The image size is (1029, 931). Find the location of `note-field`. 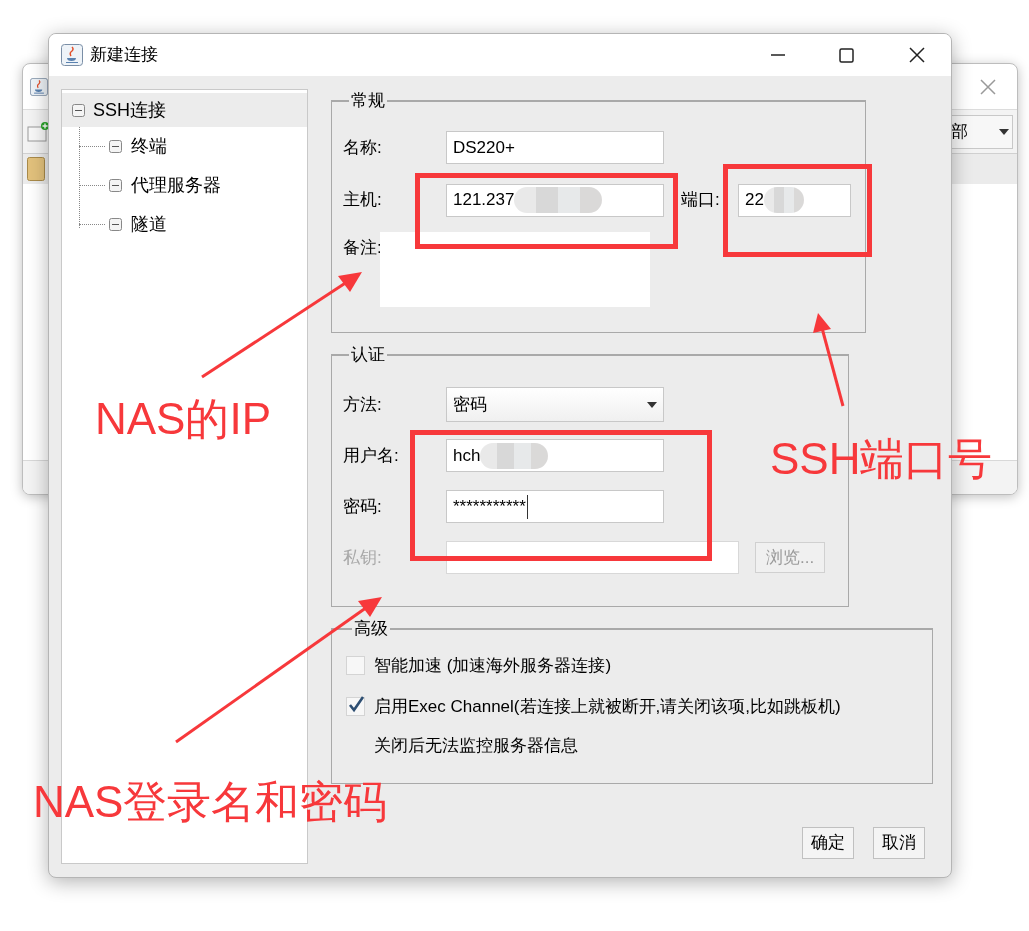

note-field is located at coordinates (514, 269).